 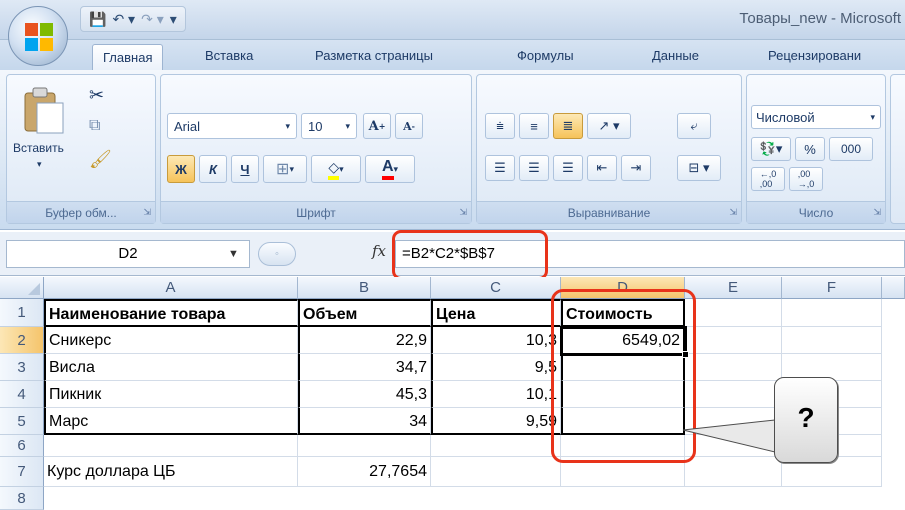 What do you see at coordinates (38, 36) in the screenshot?
I see `office-button` at bounding box center [38, 36].